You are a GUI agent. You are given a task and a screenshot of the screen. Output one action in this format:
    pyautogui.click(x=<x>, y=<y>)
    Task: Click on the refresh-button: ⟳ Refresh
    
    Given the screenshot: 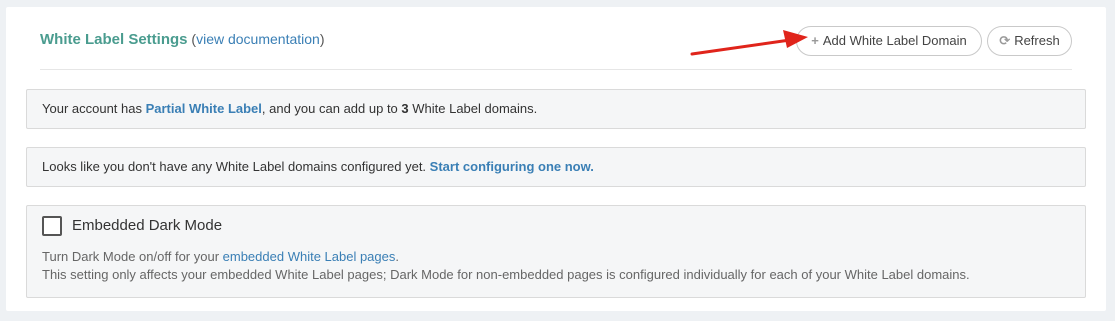 What is the action you would take?
    pyautogui.click(x=1029, y=41)
    